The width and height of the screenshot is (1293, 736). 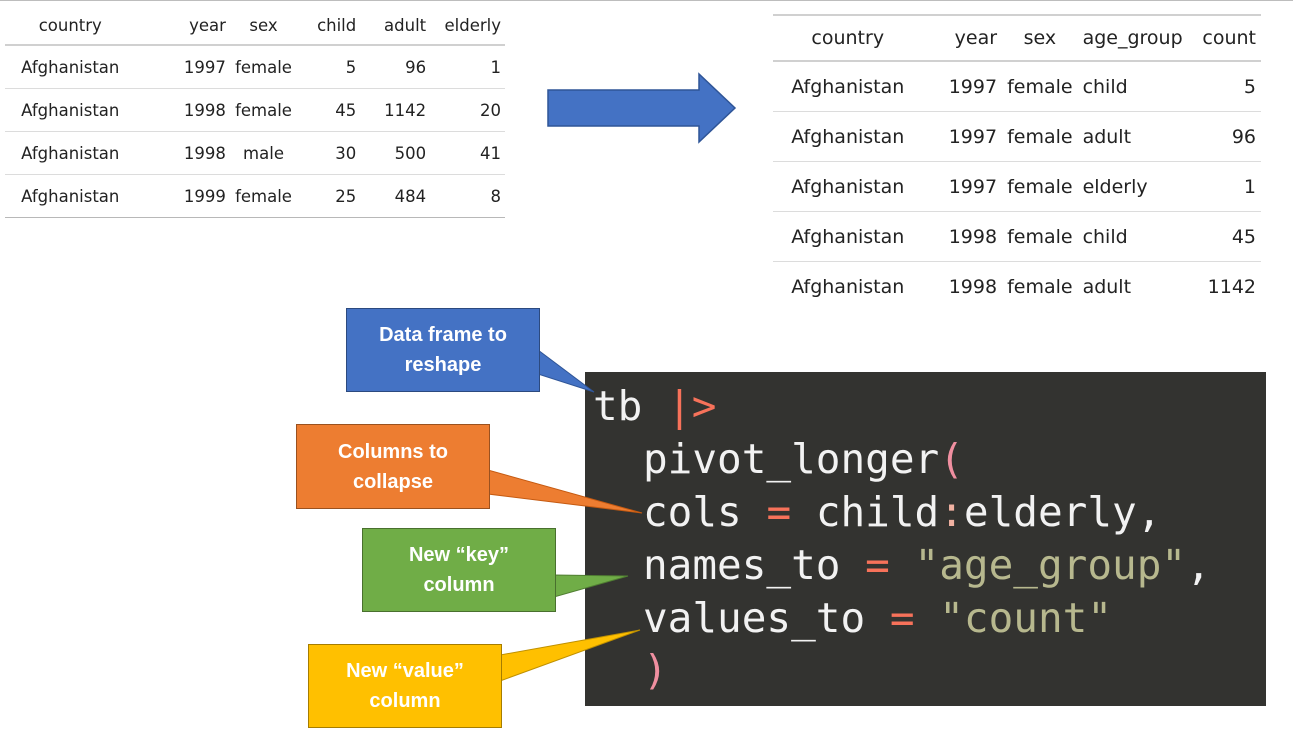 I want to click on key-callout: New “key” column, so click(x=459, y=570).